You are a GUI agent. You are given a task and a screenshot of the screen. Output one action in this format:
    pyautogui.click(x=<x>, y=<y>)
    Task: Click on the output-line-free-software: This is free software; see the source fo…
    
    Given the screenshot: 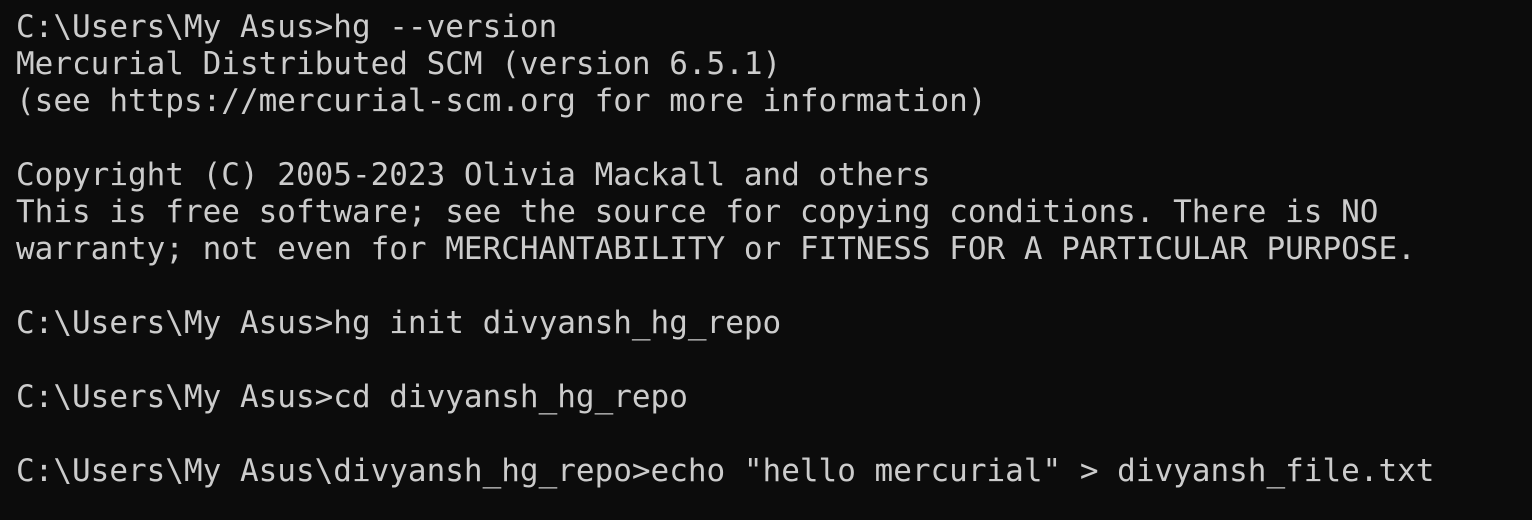 What is the action you would take?
    pyautogui.click(x=697, y=212)
    